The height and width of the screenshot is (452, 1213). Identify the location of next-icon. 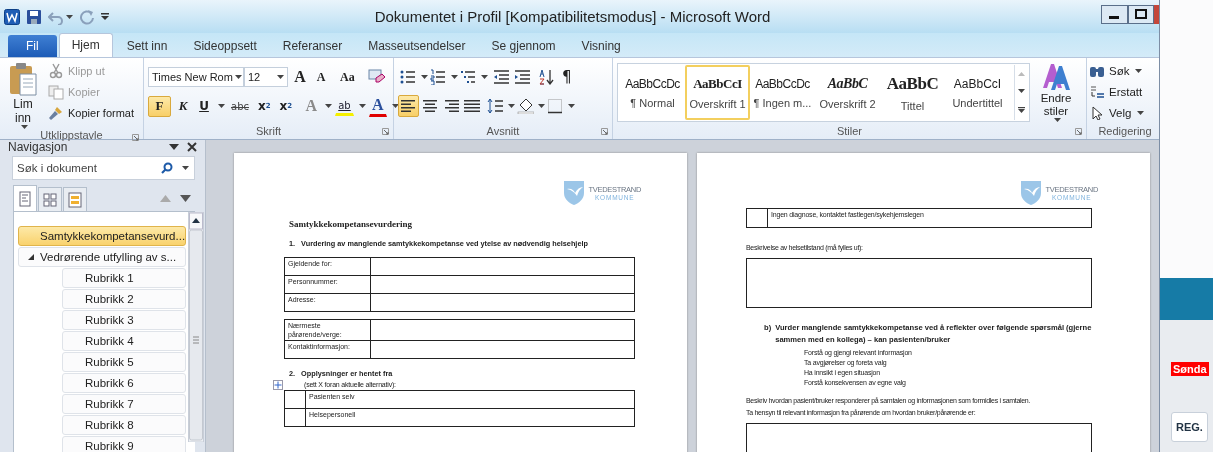
(185, 198).